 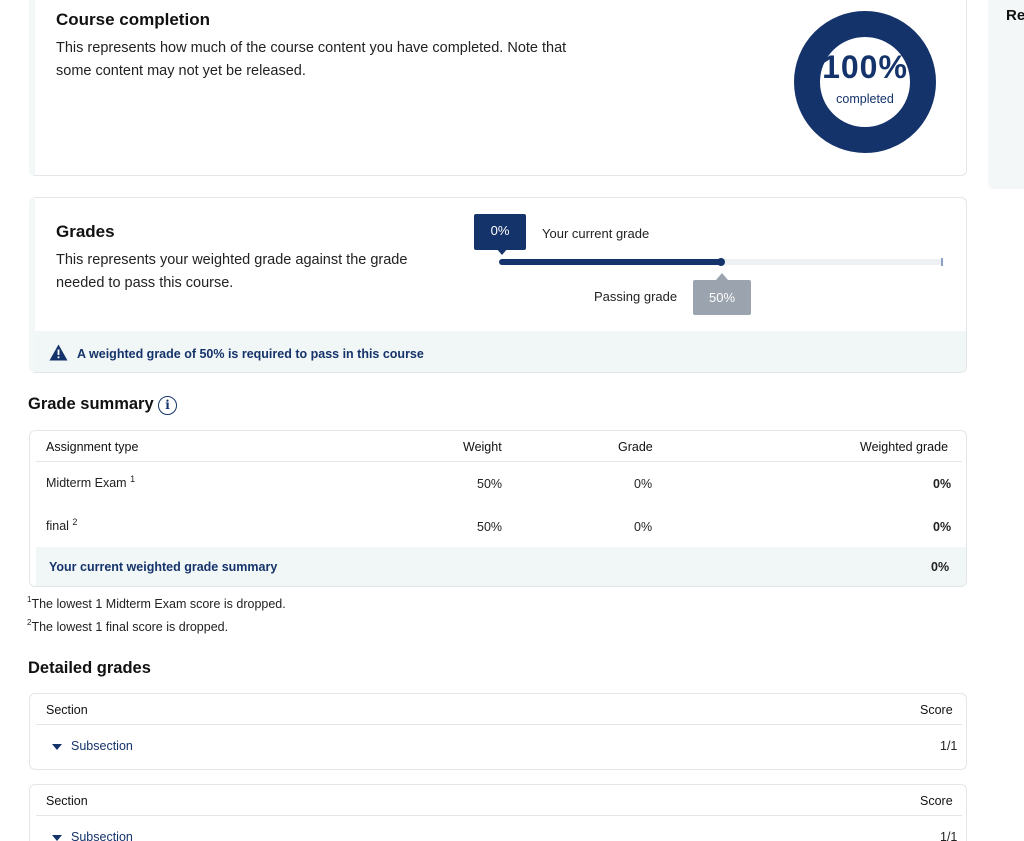 I want to click on right-panel-title: Re, so click(x=1015, y=15).